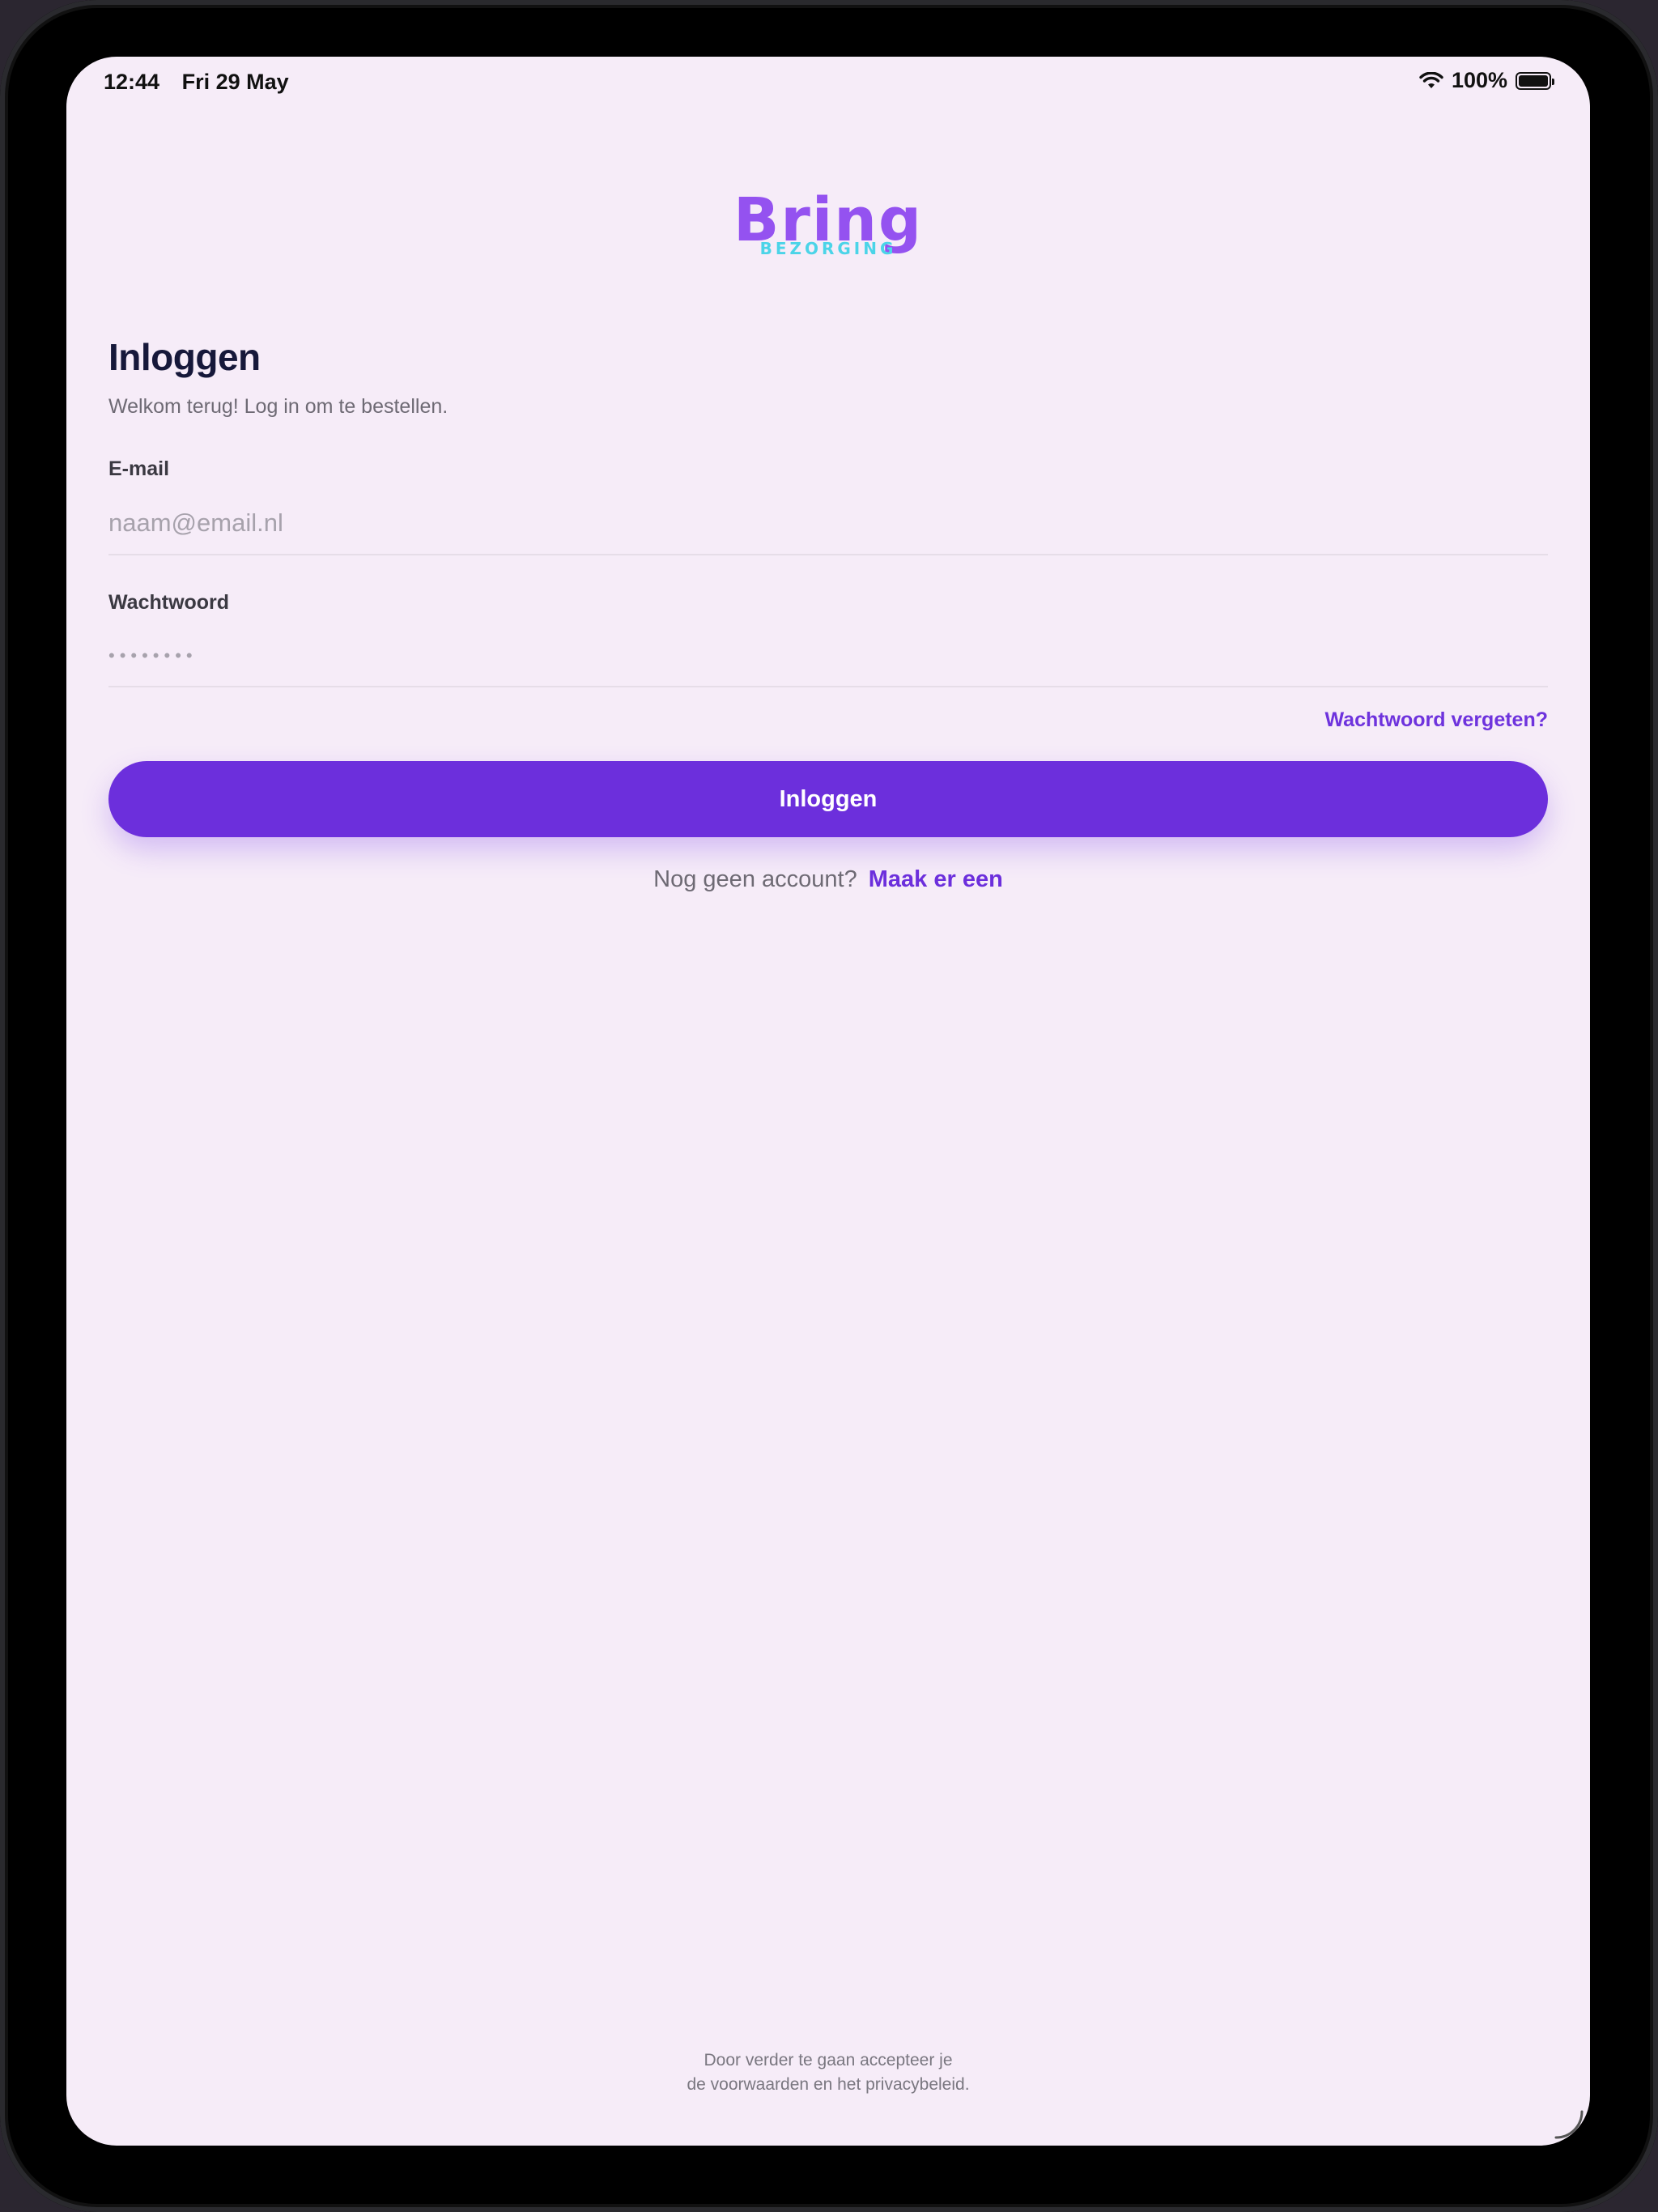  Describe the element at coordinates (828, 2060) in the screenshot. I see `terms-line-1: Door verder te gaan accepteer je` at that location.